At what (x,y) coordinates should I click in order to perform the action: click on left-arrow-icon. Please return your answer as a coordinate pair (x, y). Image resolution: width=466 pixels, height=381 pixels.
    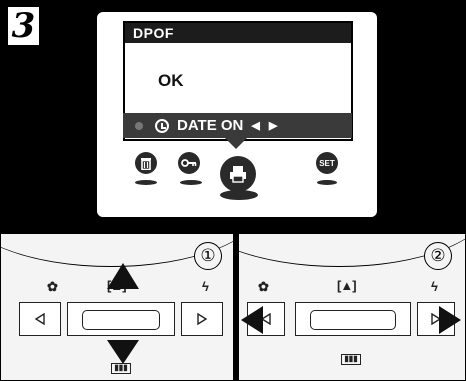
    Looking at the image, I should click on (39, 319).